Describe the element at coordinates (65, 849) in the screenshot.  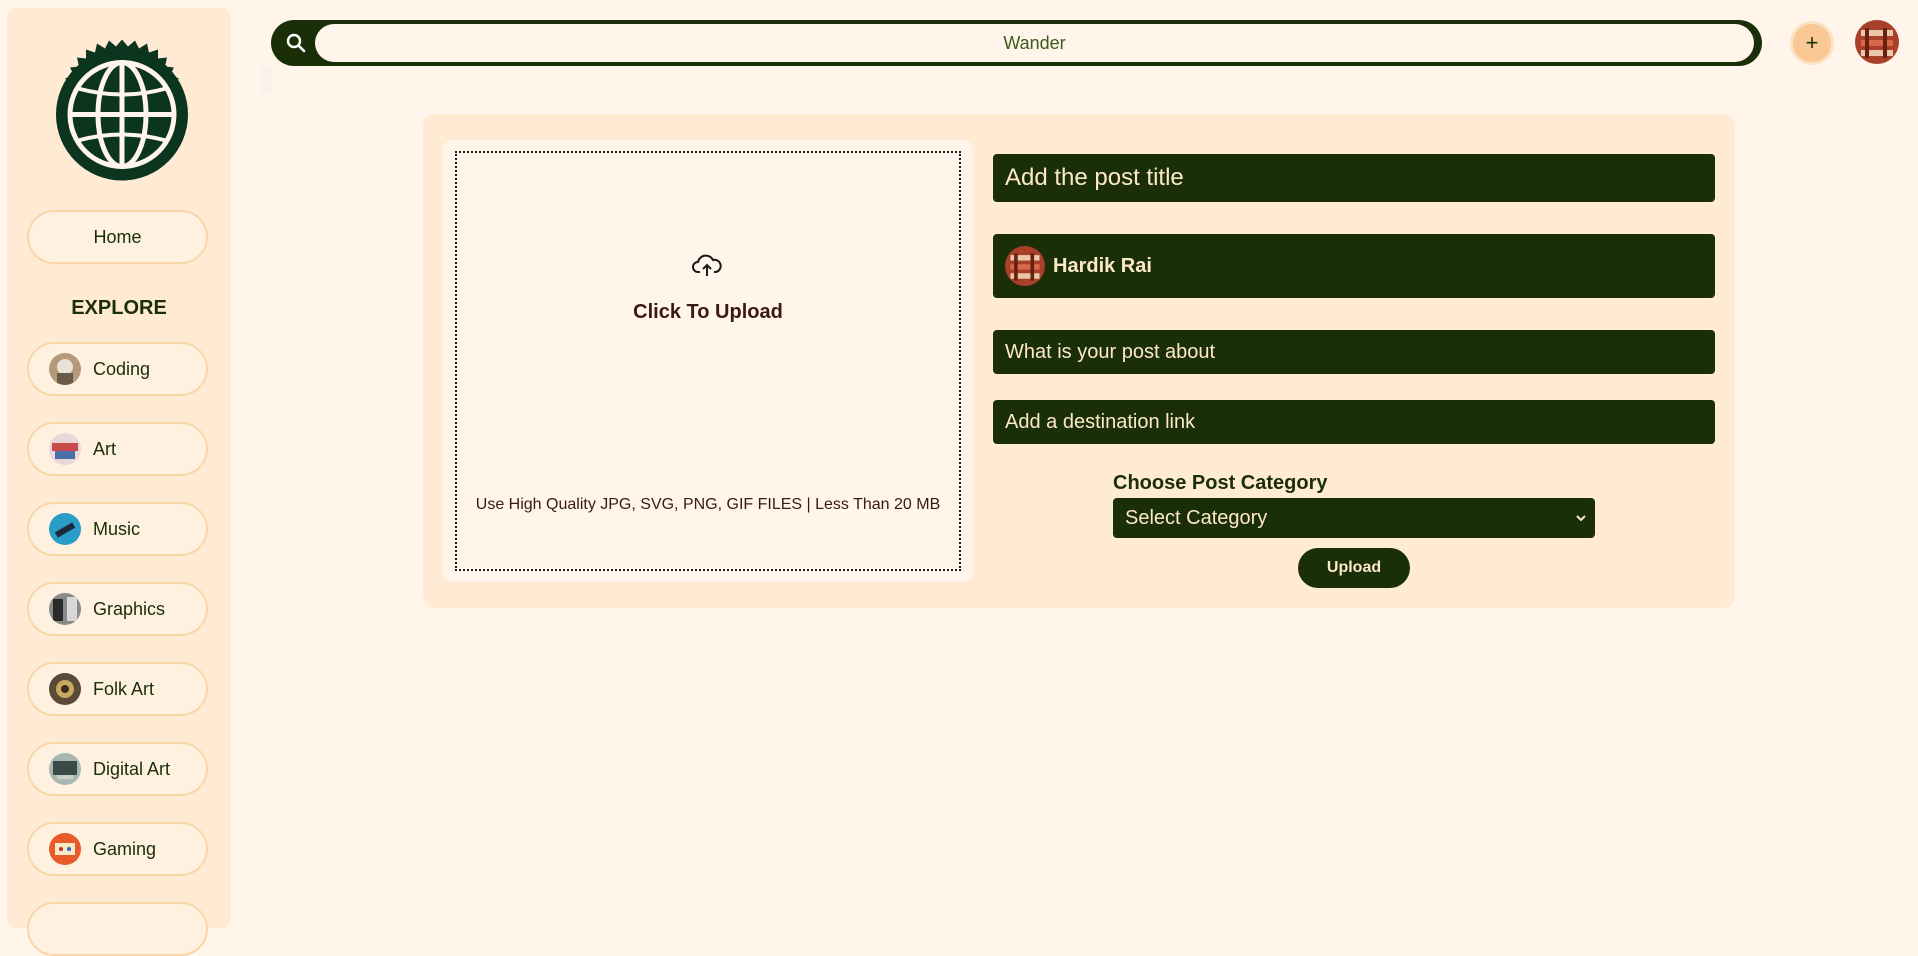
I see `gaming-avatar` at that location.